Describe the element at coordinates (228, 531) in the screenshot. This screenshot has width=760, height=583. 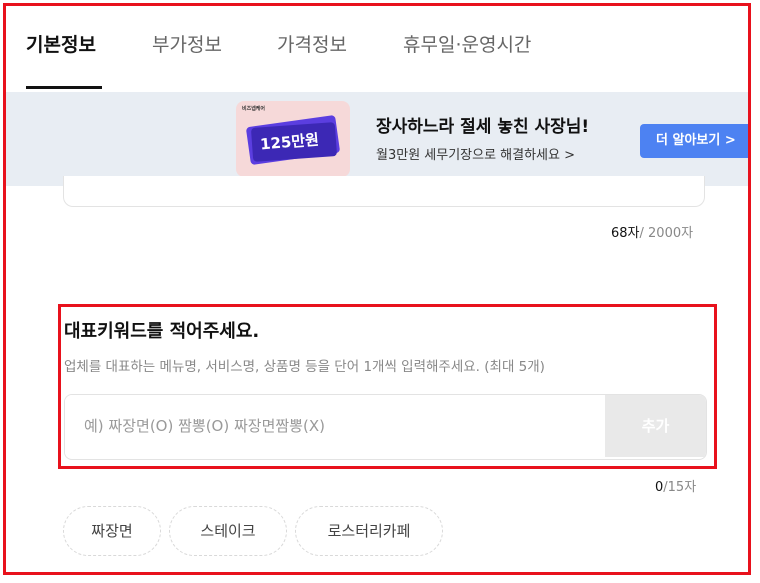
I see `keyword-suggestion-chip: 스테이크` at that location.